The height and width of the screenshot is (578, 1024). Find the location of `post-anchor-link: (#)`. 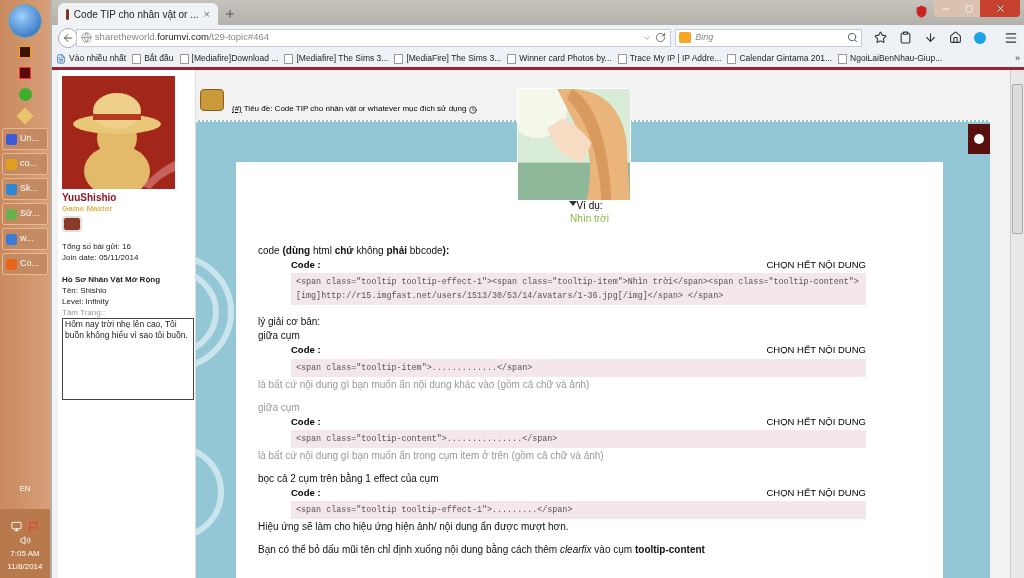

post-anchor-link: (#) is located at coordinates (237, 109).